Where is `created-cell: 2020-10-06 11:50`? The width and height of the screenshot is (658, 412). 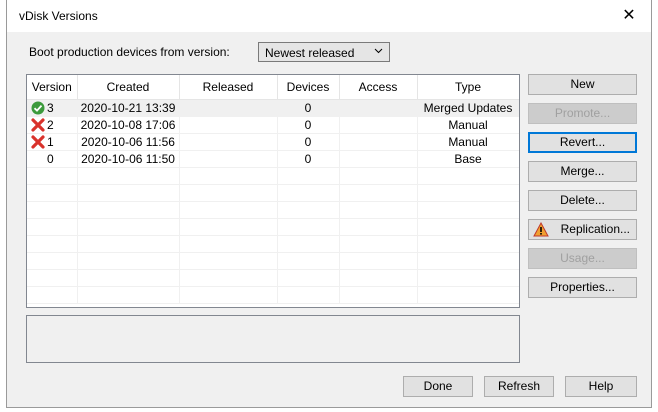
created-cell: 2020-10-06 11:50 is located at coordinates (128, 159).